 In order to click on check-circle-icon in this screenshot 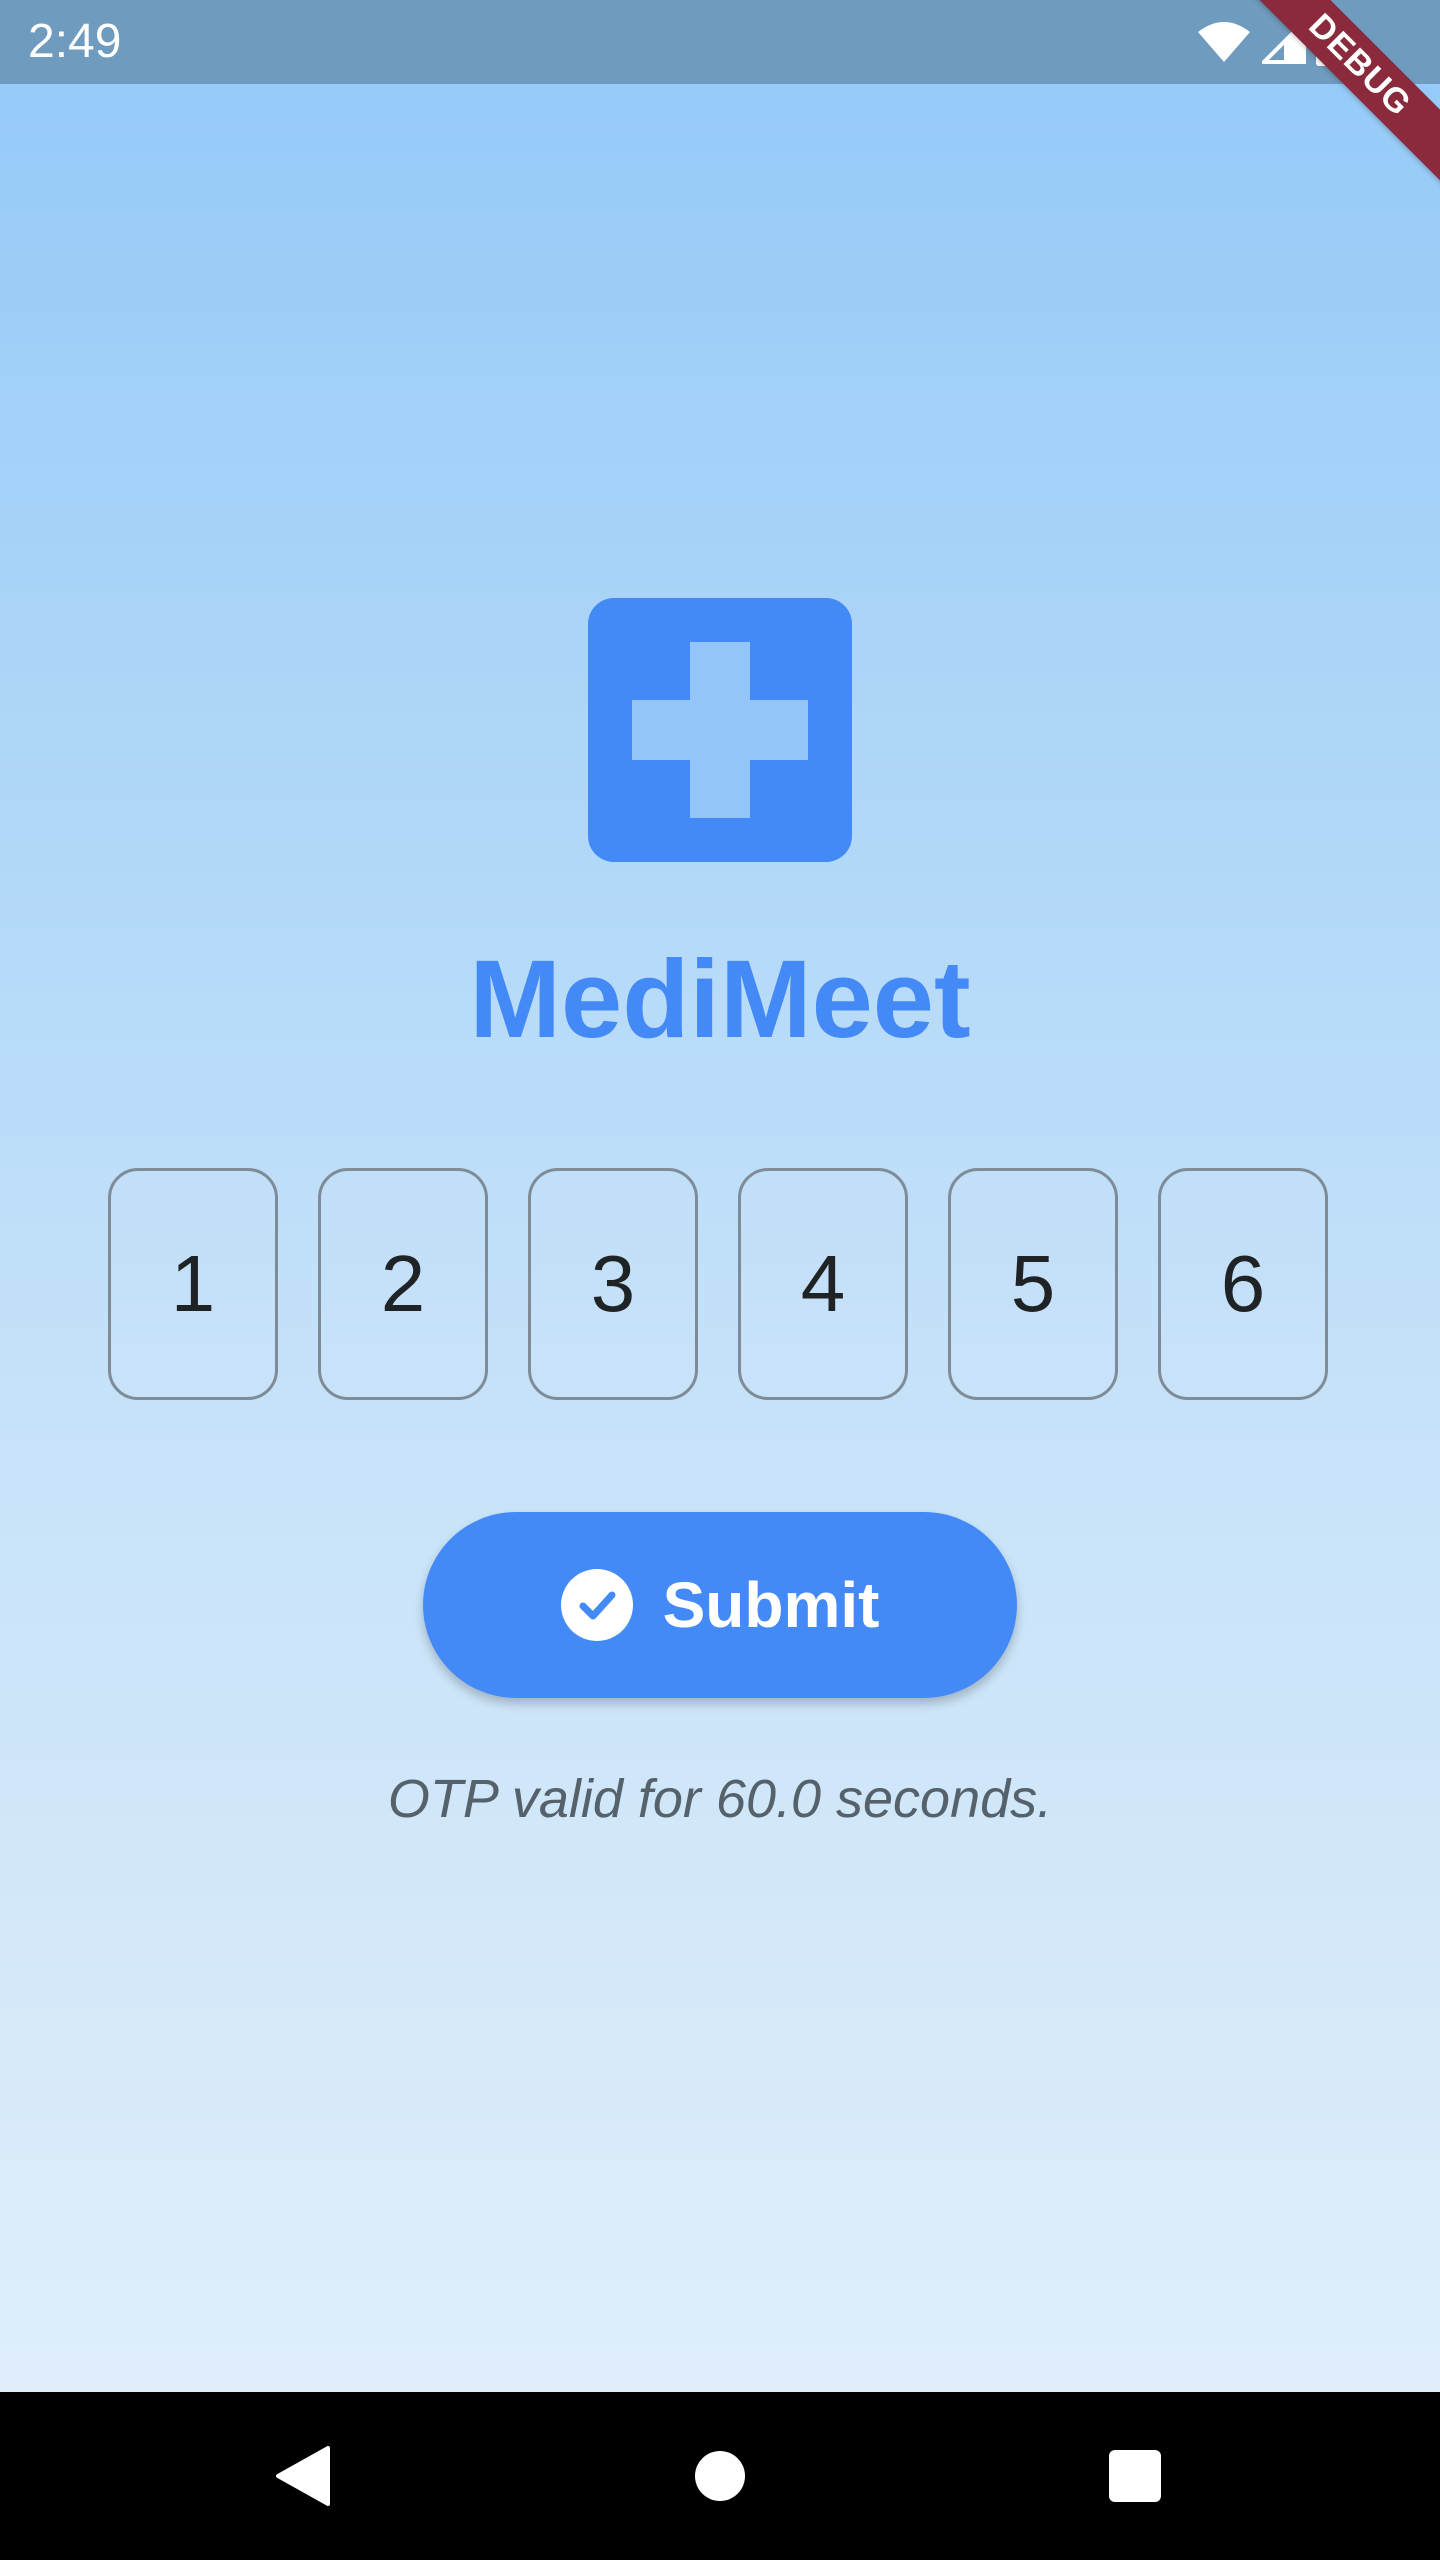, I will do `click(596, 1605)`.